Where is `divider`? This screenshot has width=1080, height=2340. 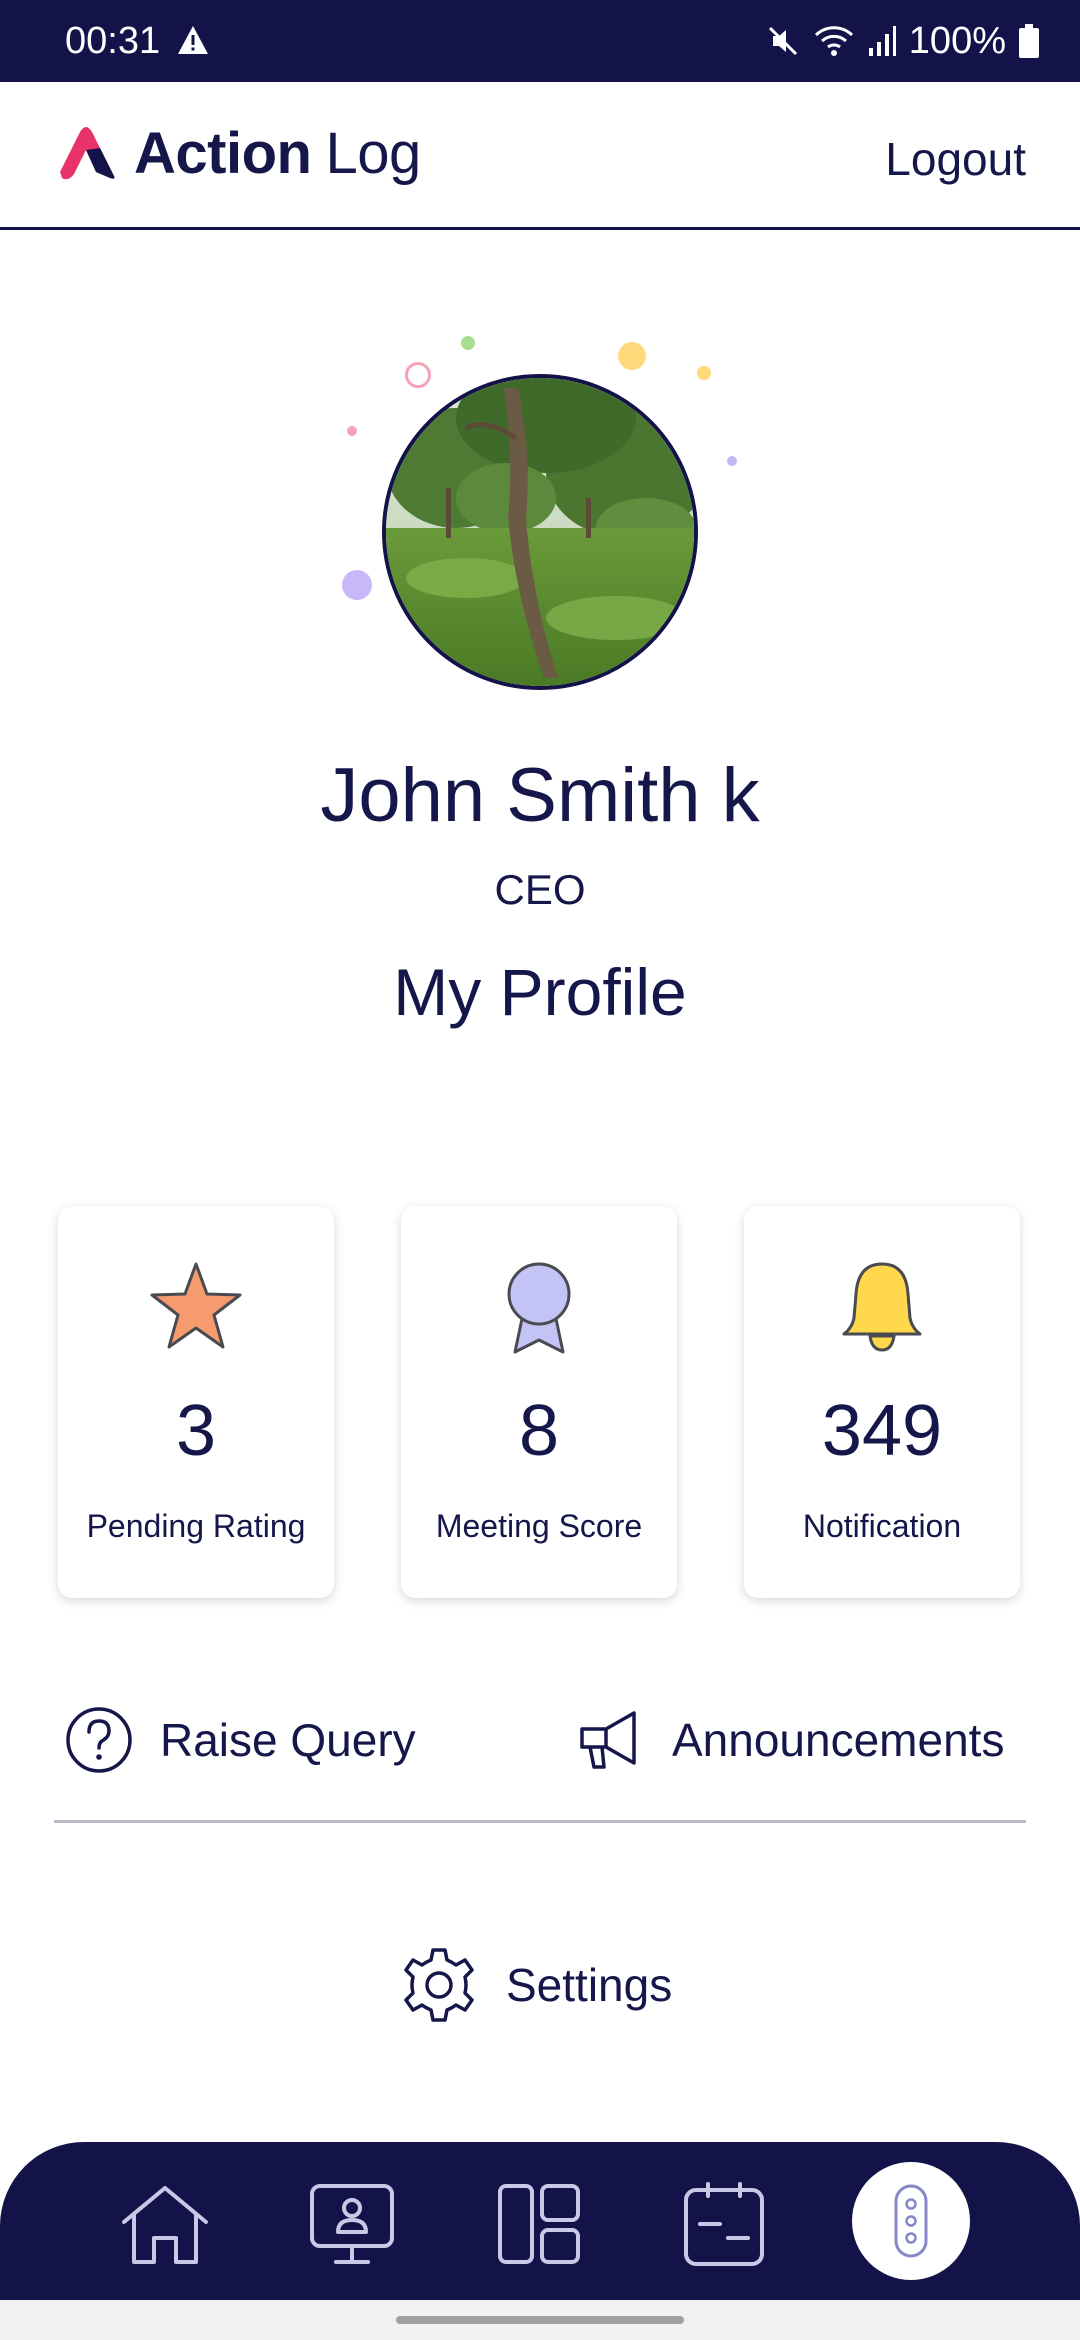
divider is located at coordinates (540, 1821).